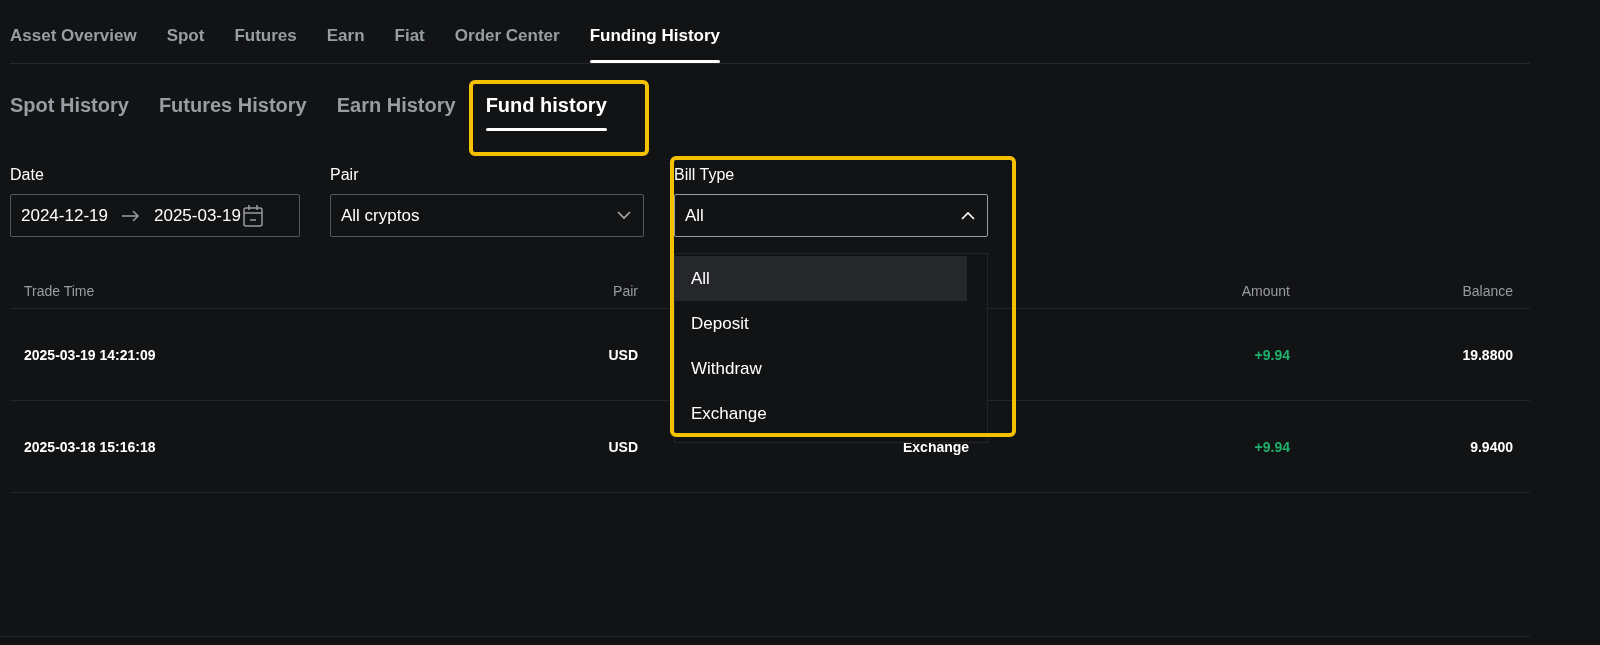 The width and height of the screenshot is (1600, 645). What do you see at coordinates (705, 175) in the screenshot?
I see `filter-label: Bill Type` at bounding box center [705, 175].